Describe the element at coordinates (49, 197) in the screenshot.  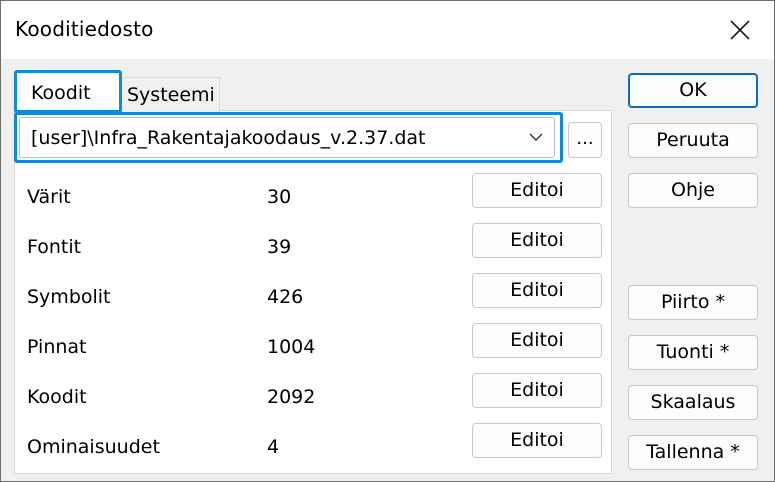
I see `row-label-varit: Värit` at that location.